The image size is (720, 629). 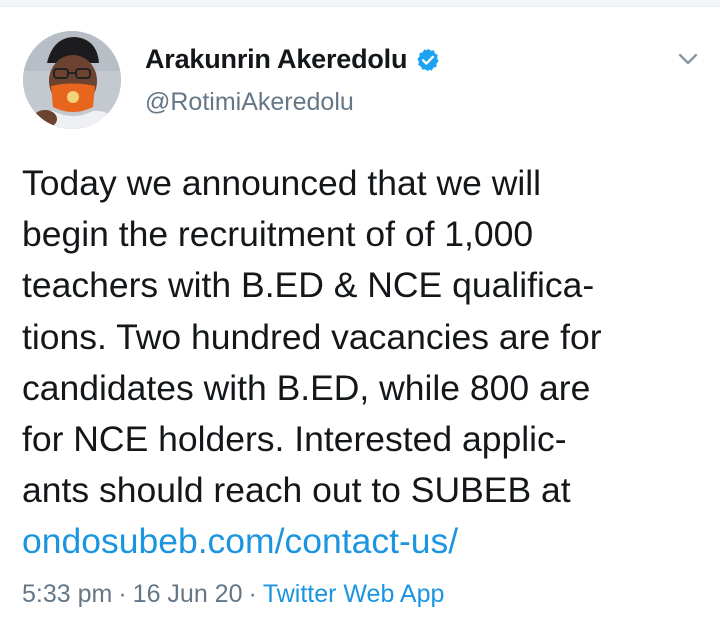 What do you see at coordinates (294, 439) in the screenshot?
I see `tweet-text-line: for NCE holders. Interested applic-` at bounding box center [294, 439].